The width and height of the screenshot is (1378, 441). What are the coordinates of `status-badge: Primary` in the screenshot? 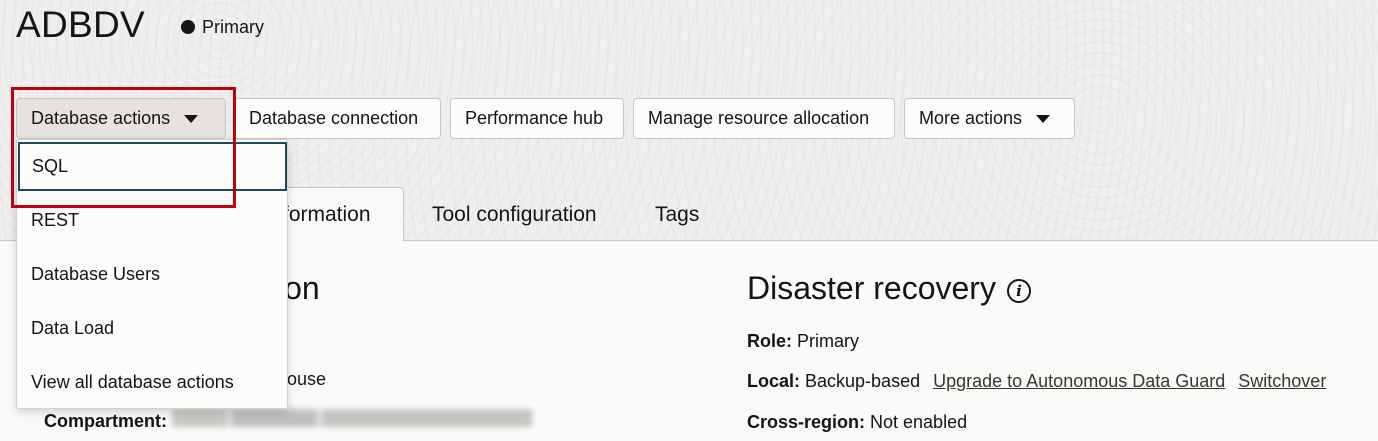 It's located at (222, 27).